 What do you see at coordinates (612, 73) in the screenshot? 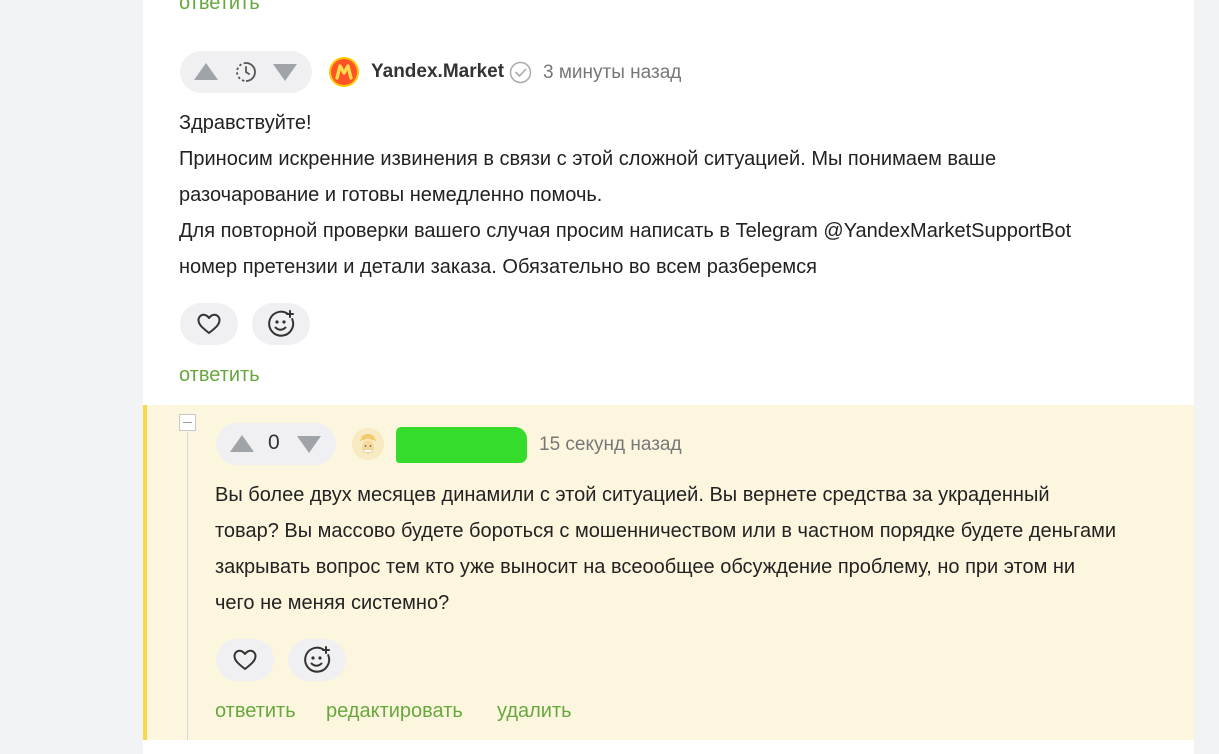
I see `comment-timestamp: 3 минуты назад` at bounding box center [612, 73].